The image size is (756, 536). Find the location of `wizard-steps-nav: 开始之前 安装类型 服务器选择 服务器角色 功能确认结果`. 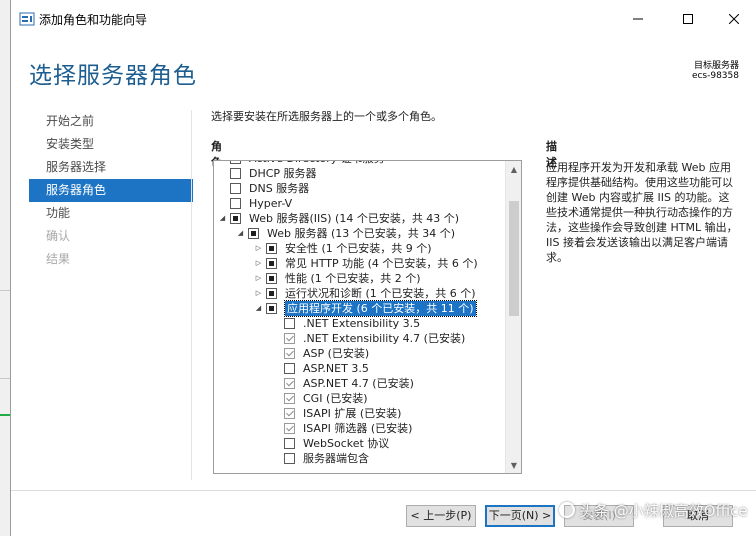

wizard-steps-nav: 开始之前 安装类型 服务器选择 服务器角色 功能确认结果 is located at coordinates (111, 190).